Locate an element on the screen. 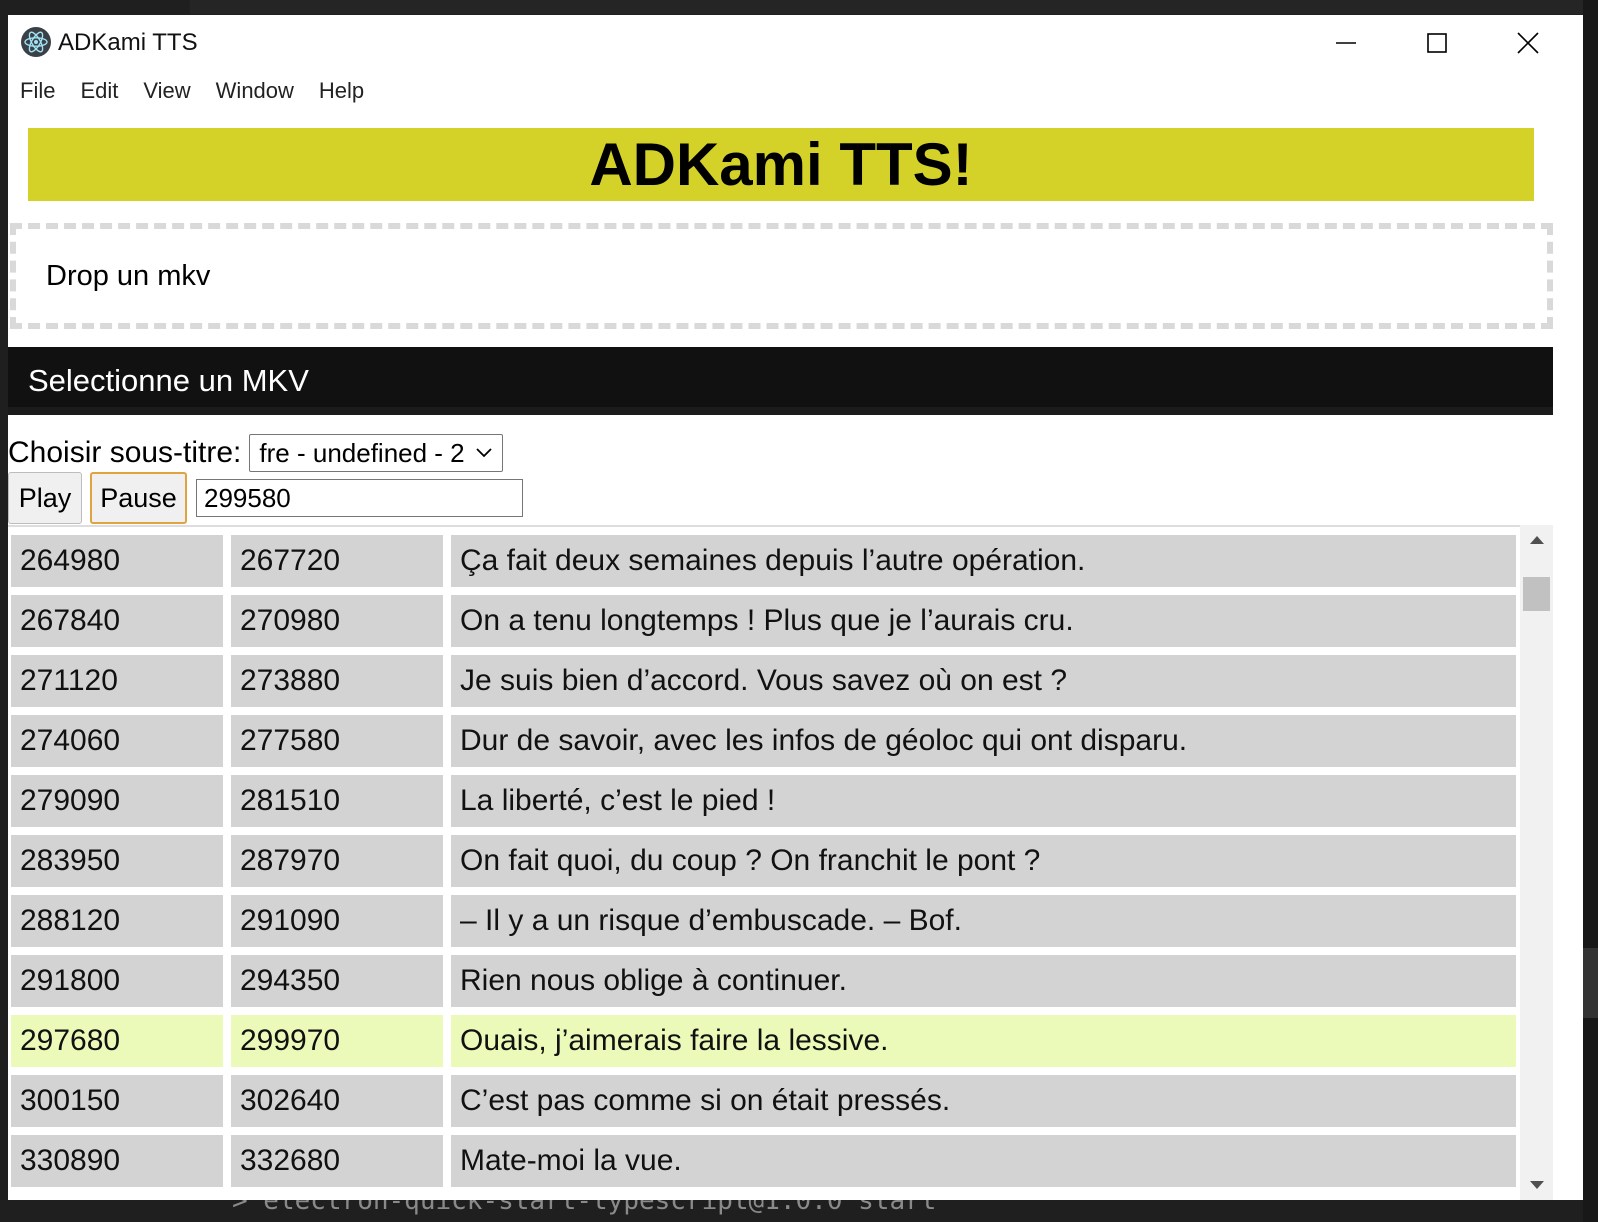 This screenshot has height=1222, width=1598. minimize-icon is located at coordinates (1346, 43).